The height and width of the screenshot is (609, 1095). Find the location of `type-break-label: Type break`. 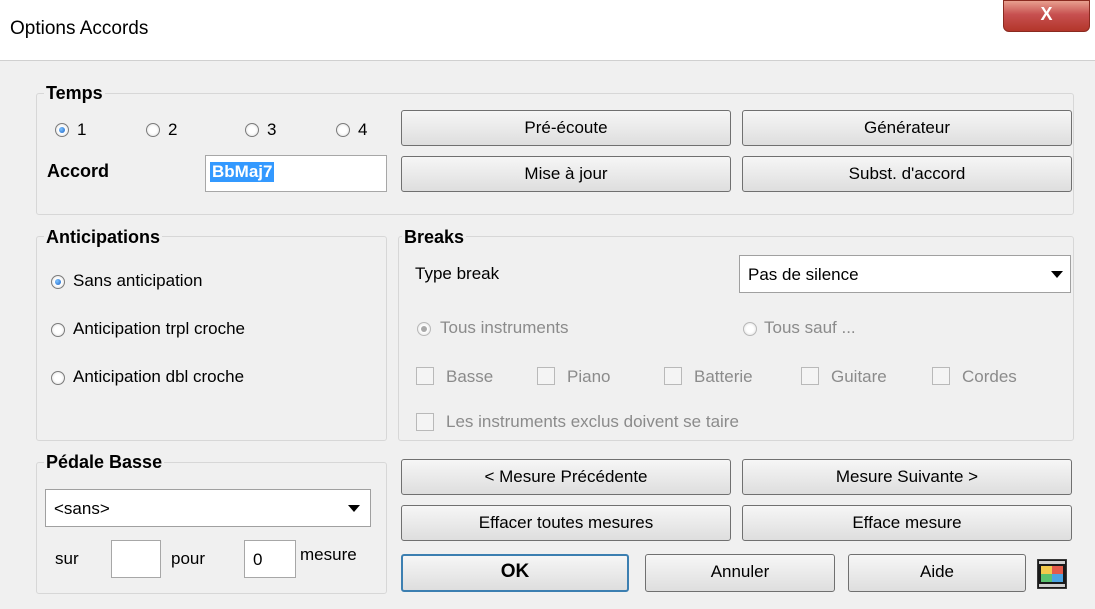

type-break-label: Type break is located at coordinates (457, 273).